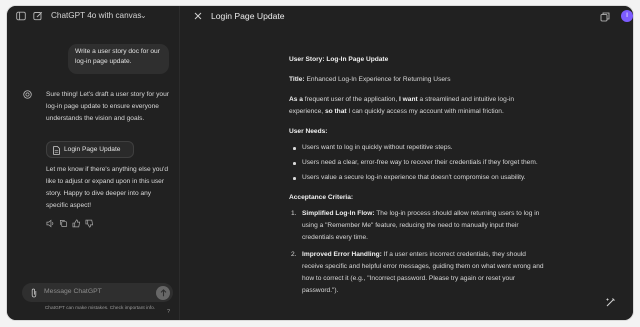 This screenshot has height=327, width=640. I want to click on story-i-want: I want, so click(408, 99).